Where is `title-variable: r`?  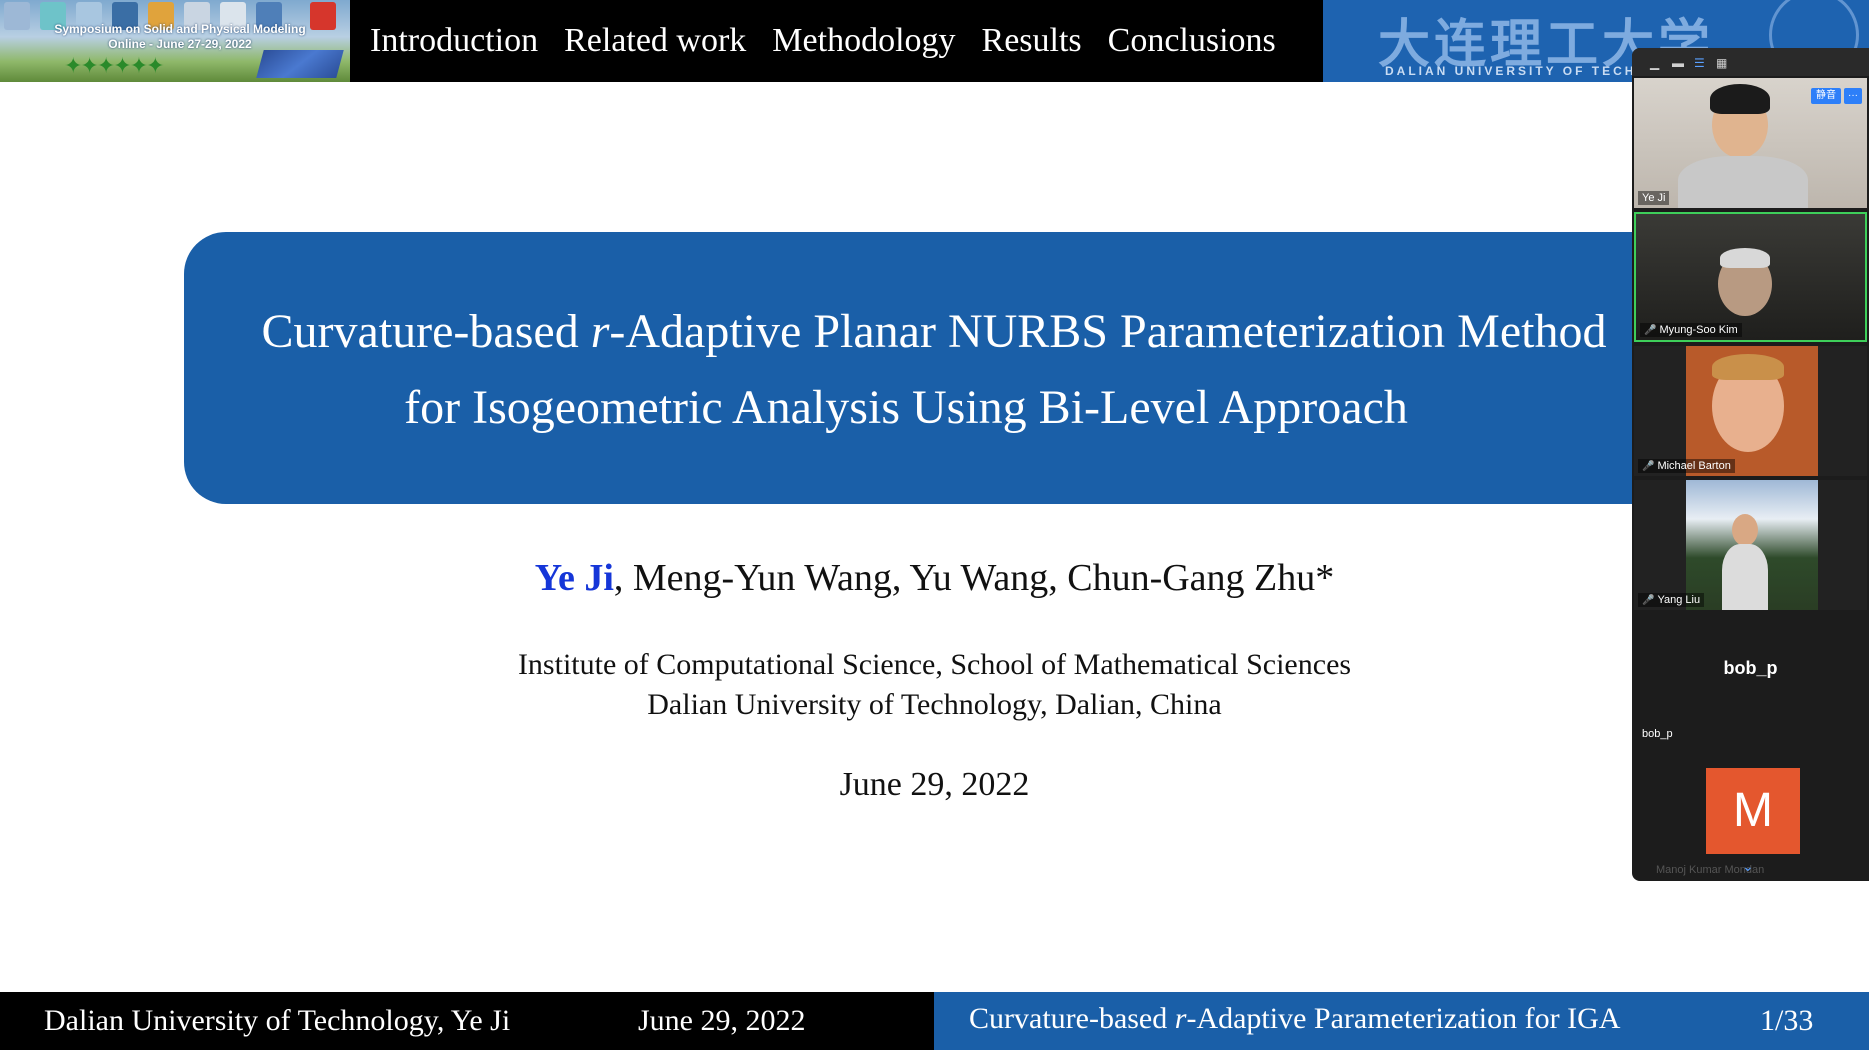
title-variable: r is located at coordinates (600, 331).